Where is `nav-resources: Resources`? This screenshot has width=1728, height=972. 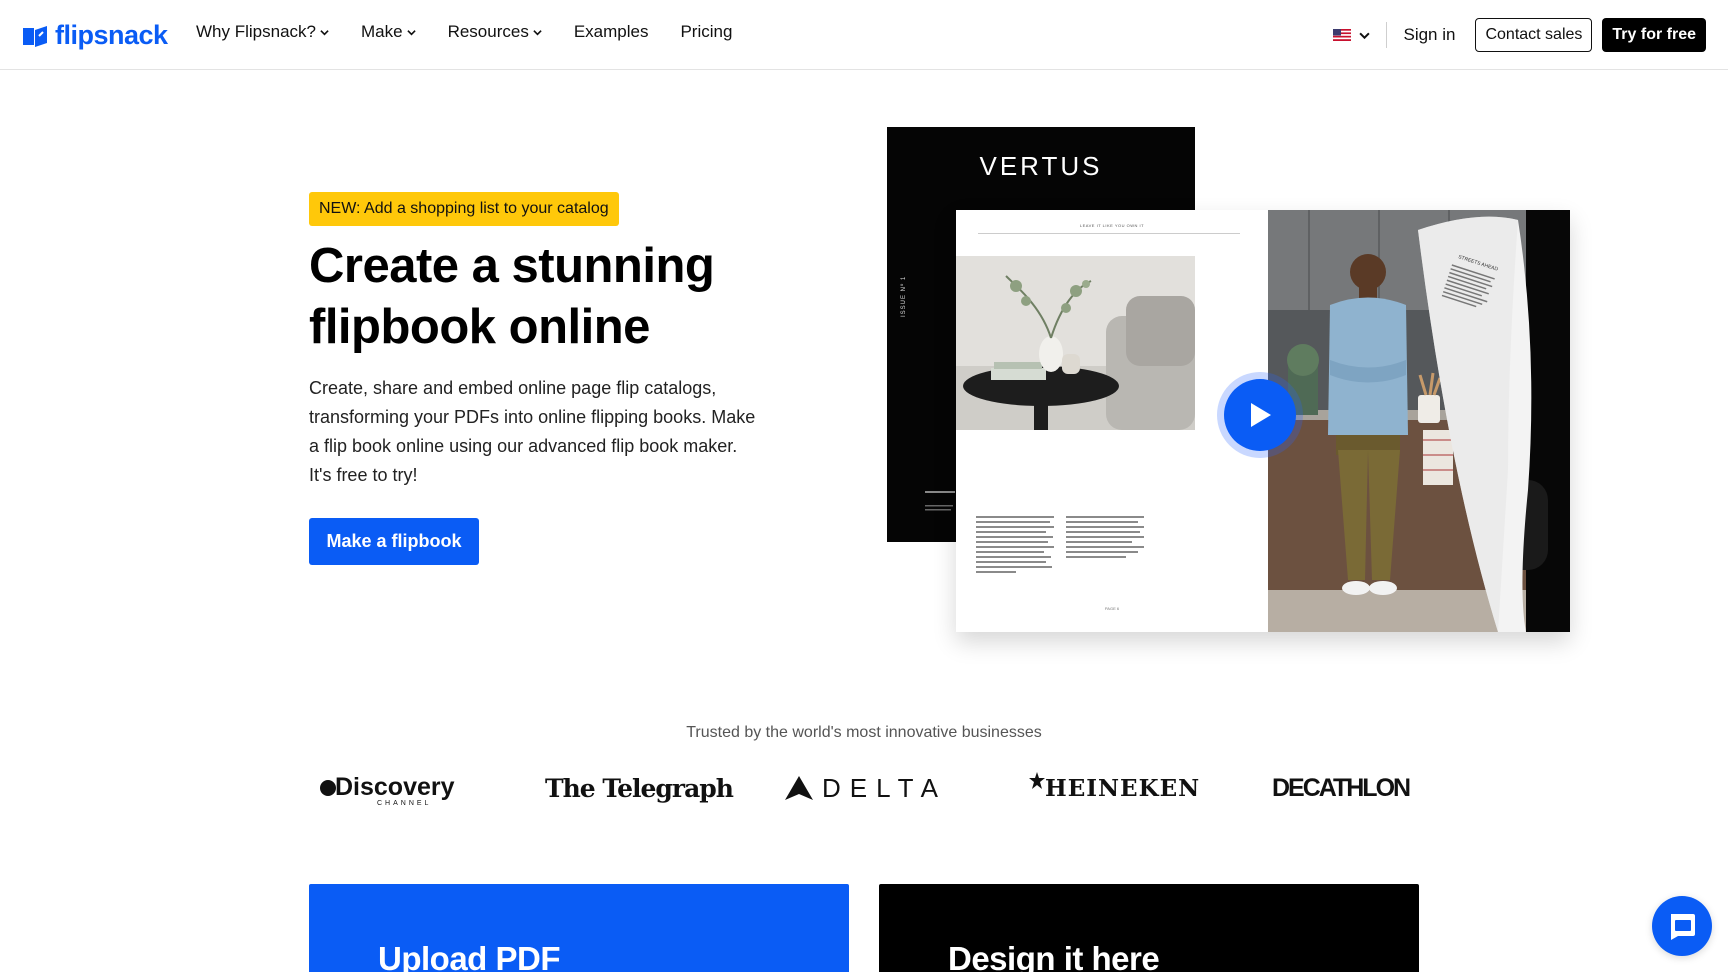 nav-resources: Resources is located at coordinates (495, 32).